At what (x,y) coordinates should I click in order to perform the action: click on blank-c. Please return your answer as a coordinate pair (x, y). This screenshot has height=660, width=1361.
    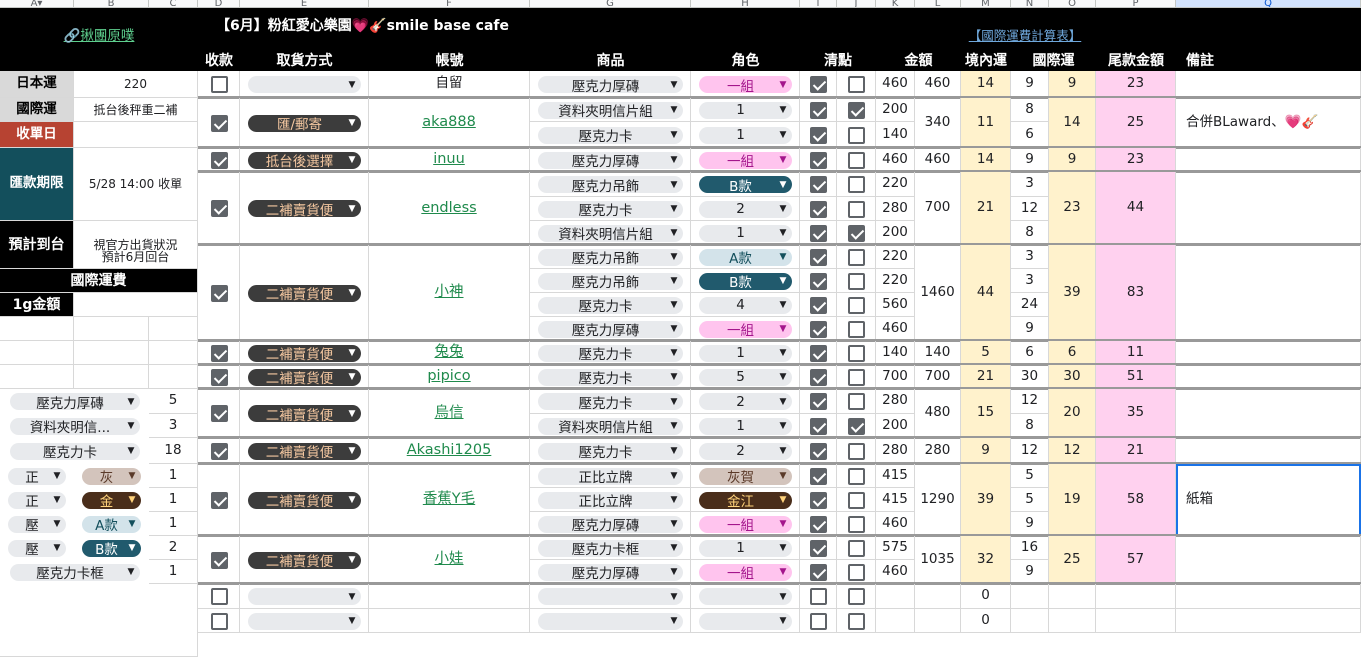
    Looking at the image, I should click on (173, 329).